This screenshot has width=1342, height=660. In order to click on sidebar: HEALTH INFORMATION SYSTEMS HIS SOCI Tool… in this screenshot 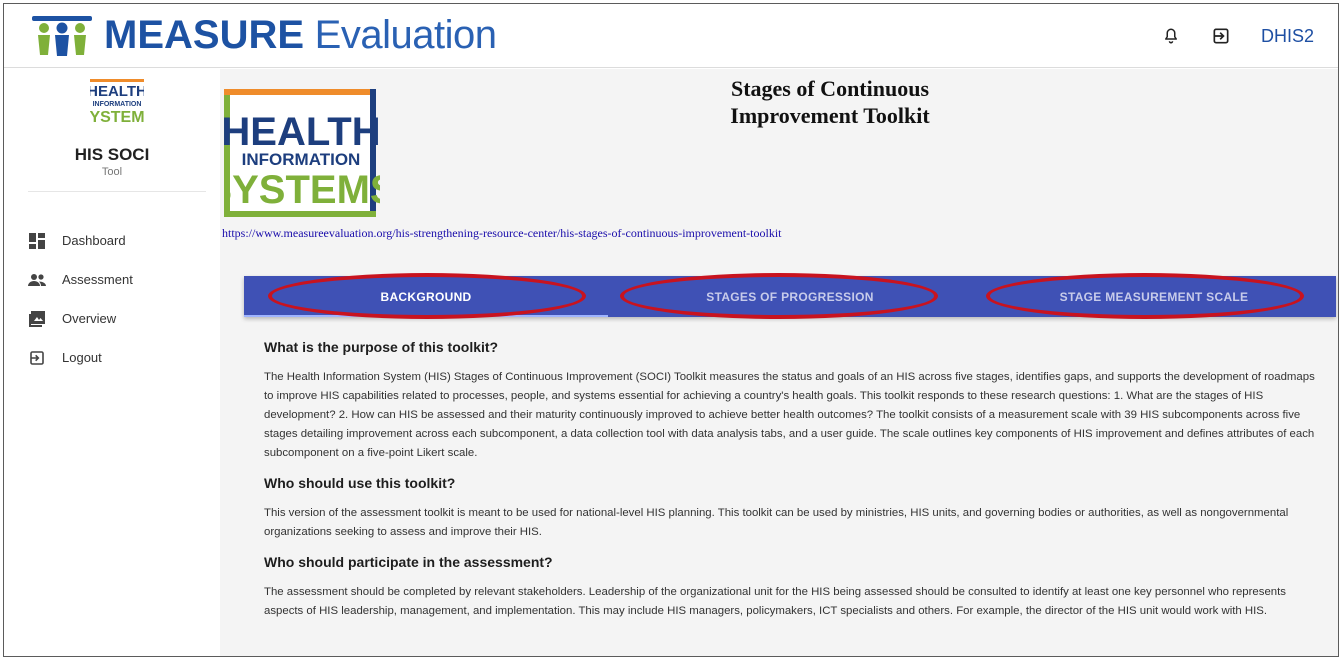, I will do `click(112, 362)`.